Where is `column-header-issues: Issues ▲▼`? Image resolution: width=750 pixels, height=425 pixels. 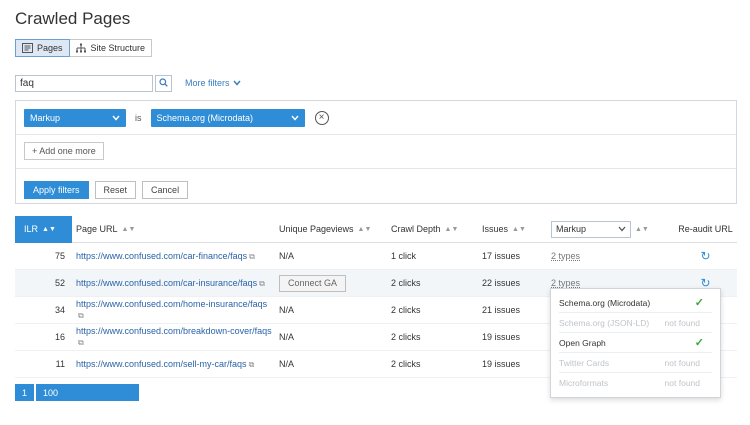
column-header-issues: Issues ▲▼ is located at coordinates (511, 229).